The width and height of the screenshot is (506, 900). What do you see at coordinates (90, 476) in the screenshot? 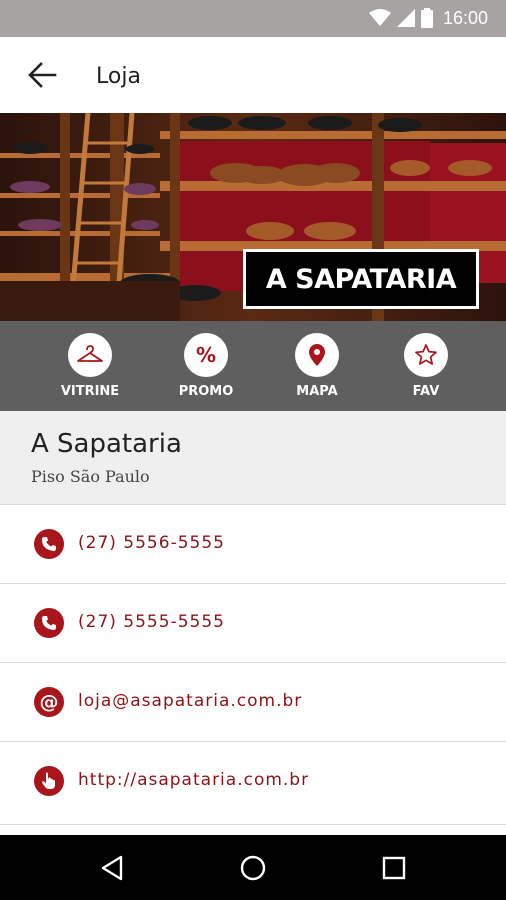
I see `store-location: Piso São Paulo` at bounding box center [90, 476].